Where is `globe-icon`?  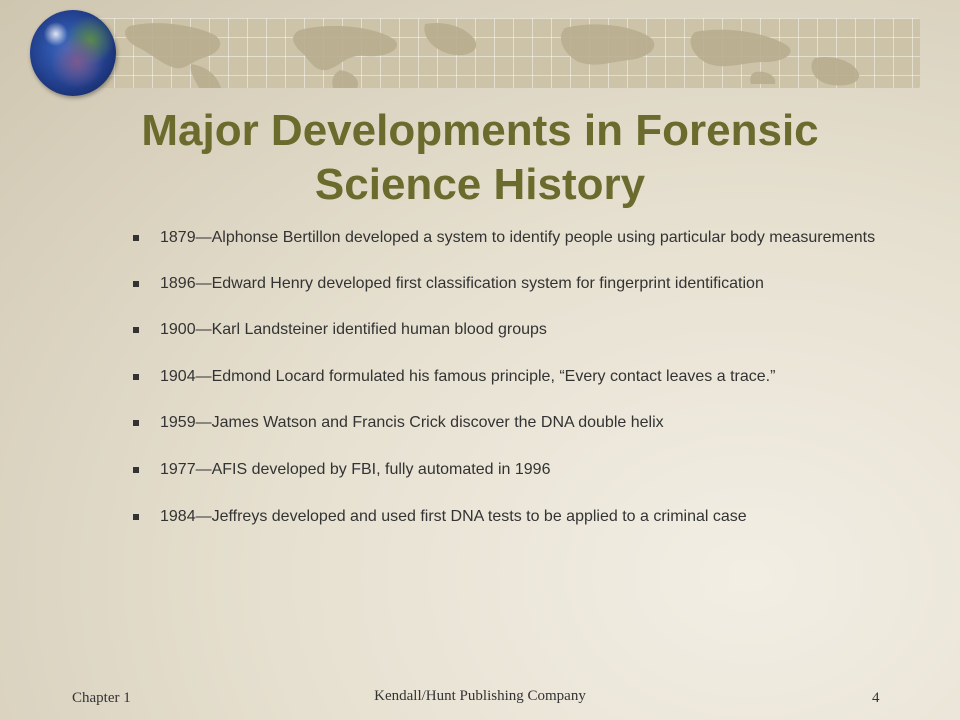 globe-icon is located at coordinates (73, 53).